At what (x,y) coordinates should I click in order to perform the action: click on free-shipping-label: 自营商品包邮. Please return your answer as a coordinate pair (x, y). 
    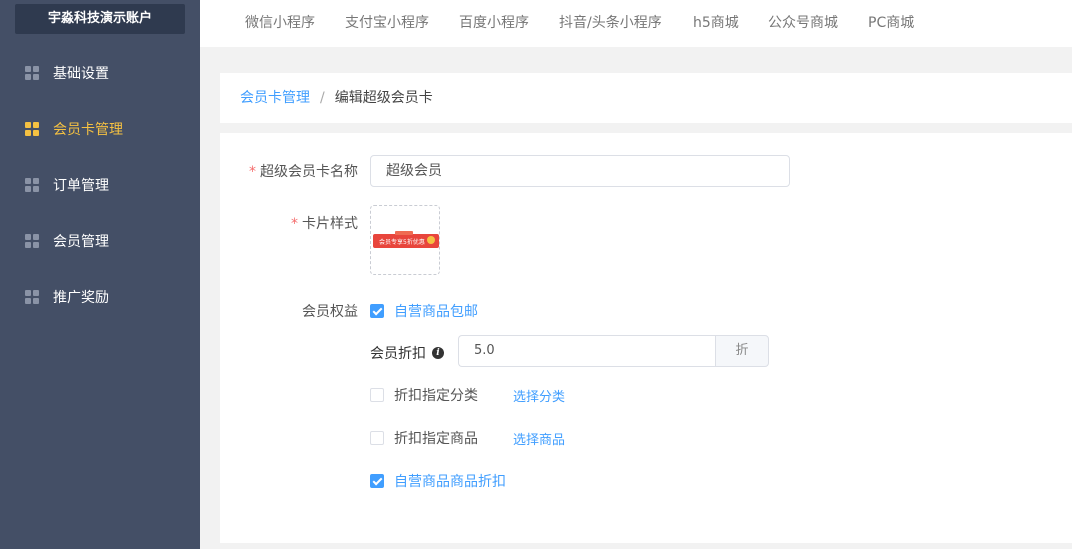
    Looking at the image, I should click on (436, 311).